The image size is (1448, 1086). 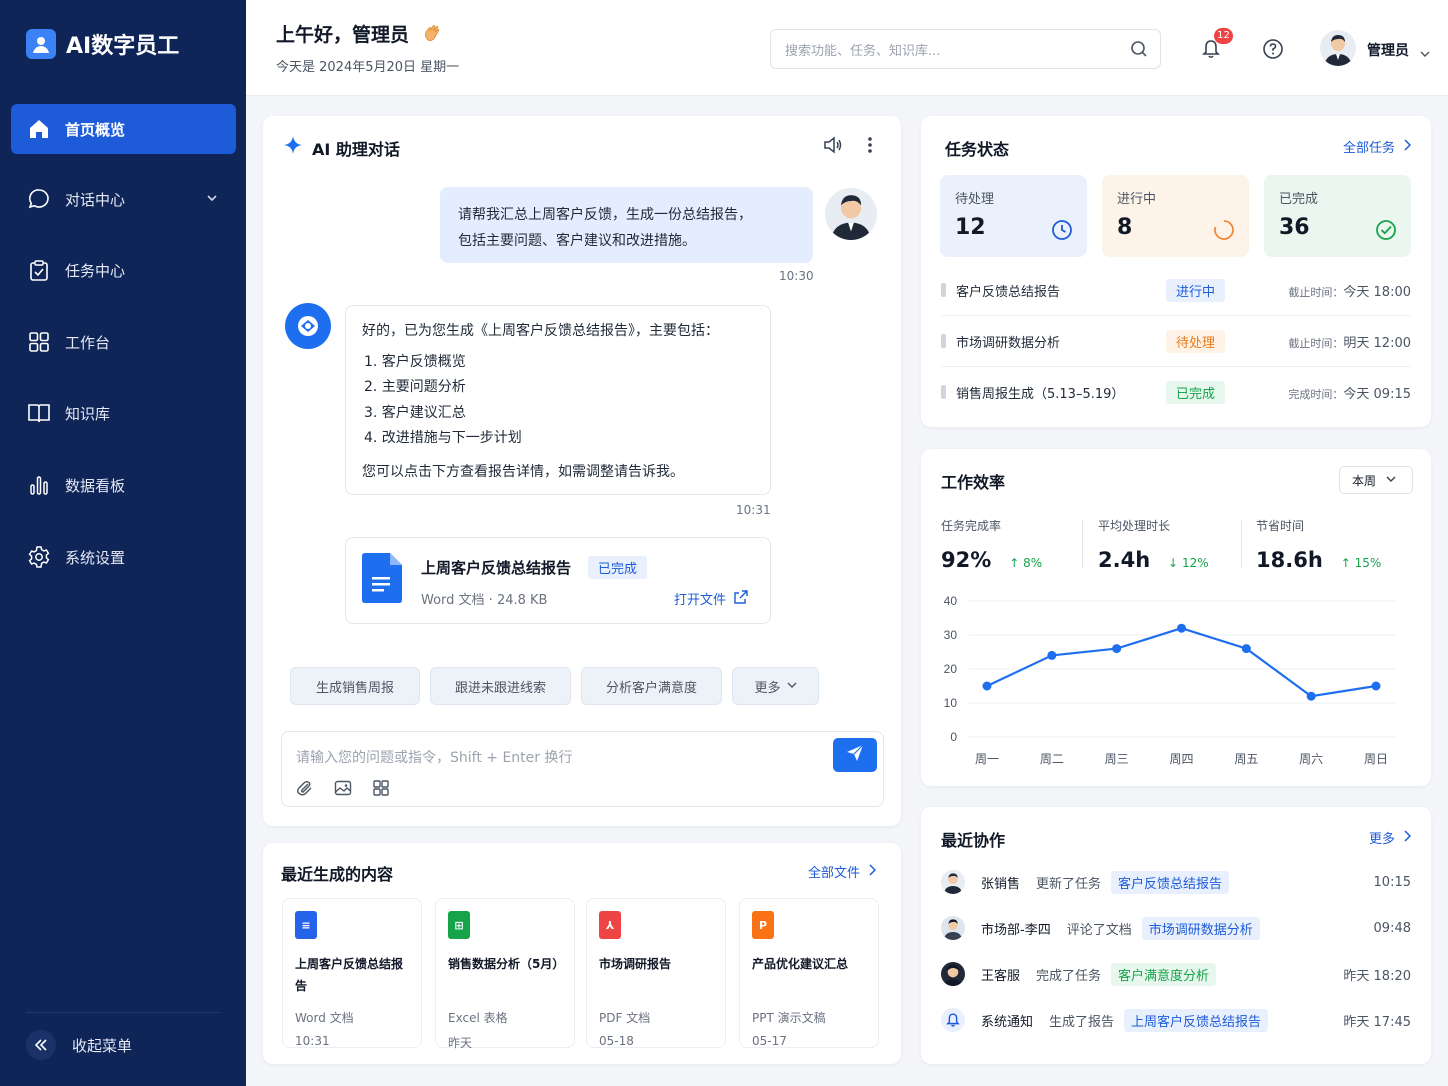 I want to click on link-label: 全部任务, so click(x=1369, y=148).